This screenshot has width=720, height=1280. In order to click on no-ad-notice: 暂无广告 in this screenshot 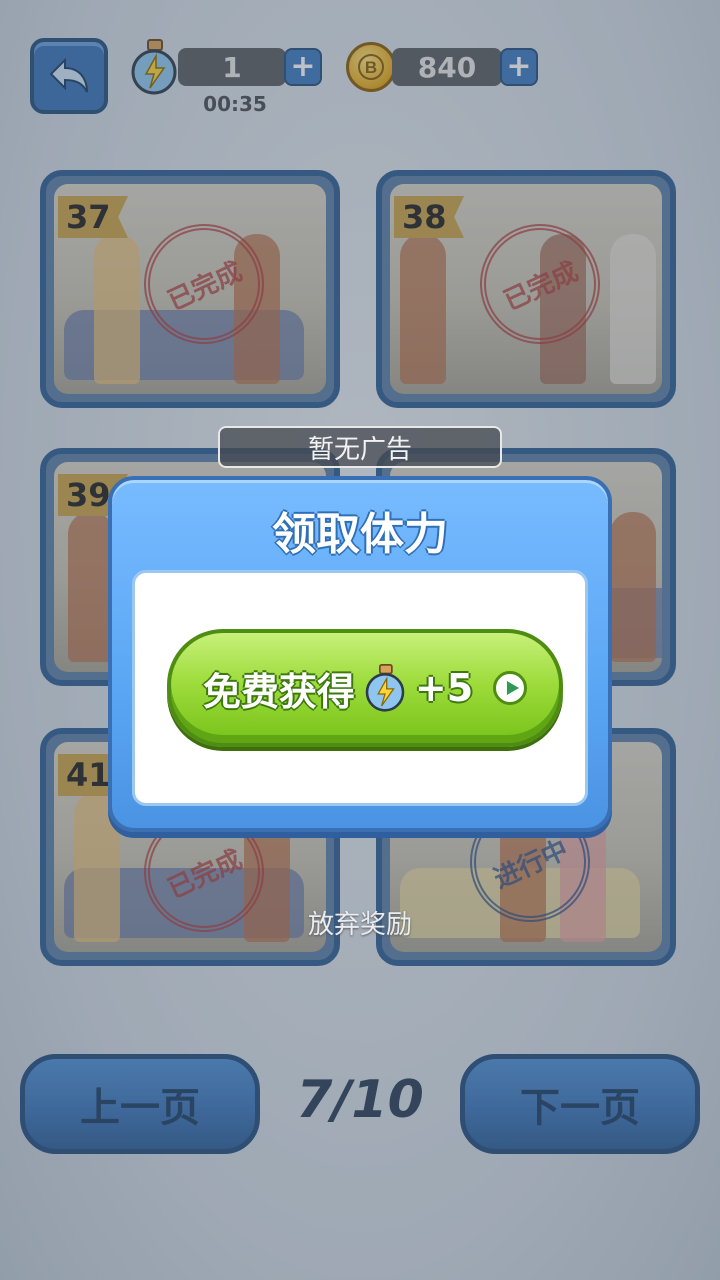, I will do `click(360, 447)`.